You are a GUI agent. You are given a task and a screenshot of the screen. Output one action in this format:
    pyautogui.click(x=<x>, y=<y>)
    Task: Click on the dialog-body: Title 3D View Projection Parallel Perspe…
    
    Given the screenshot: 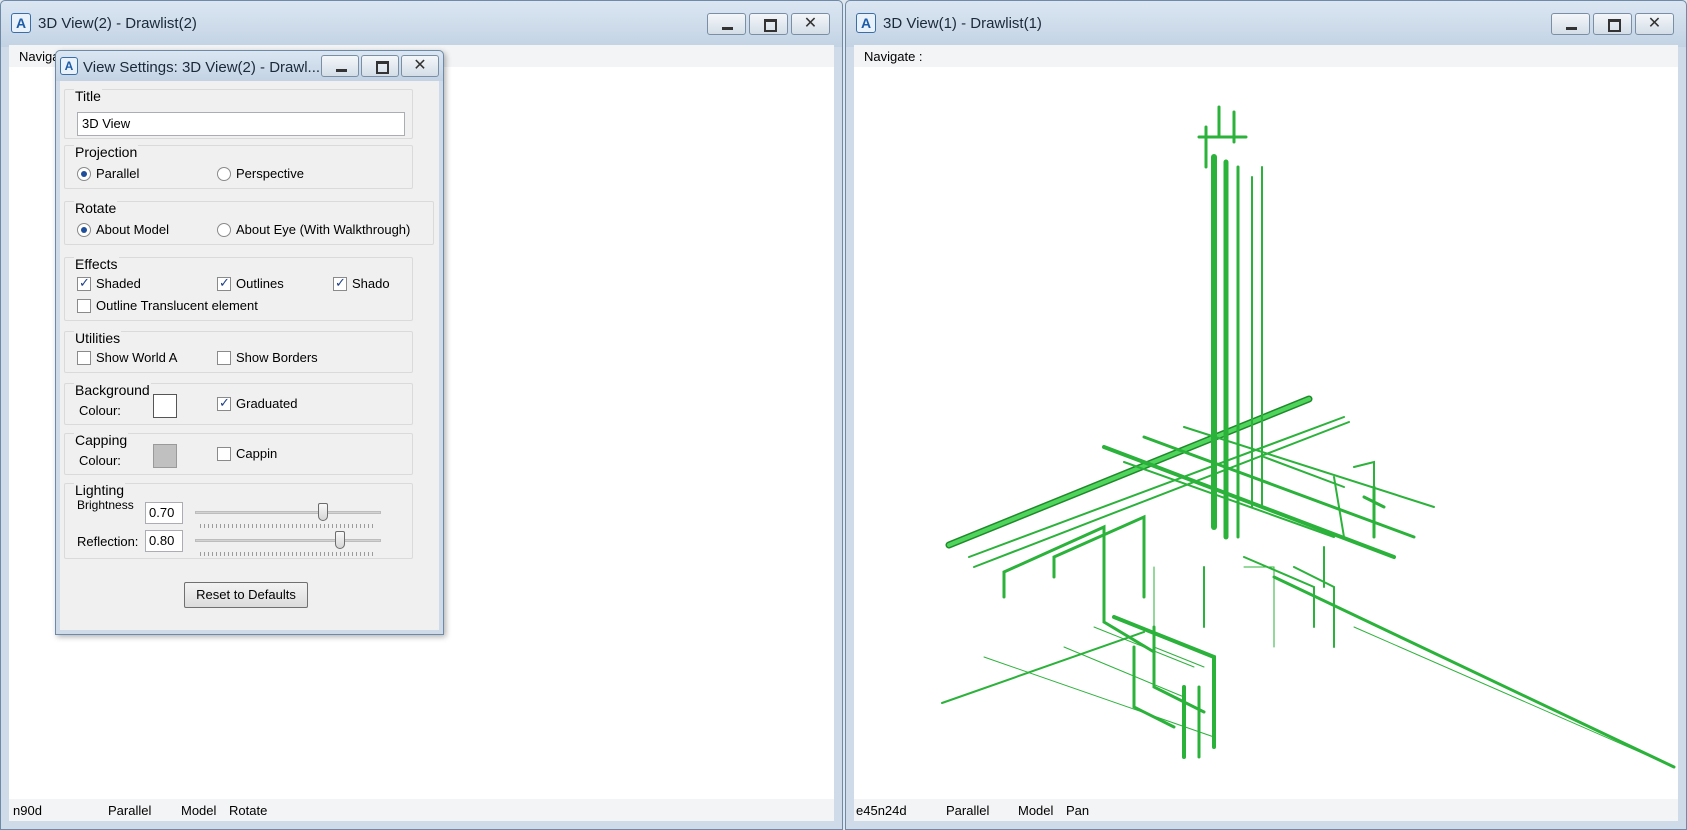 What is the action you would take?
    pyautogui.click(x=249, y=355)
    